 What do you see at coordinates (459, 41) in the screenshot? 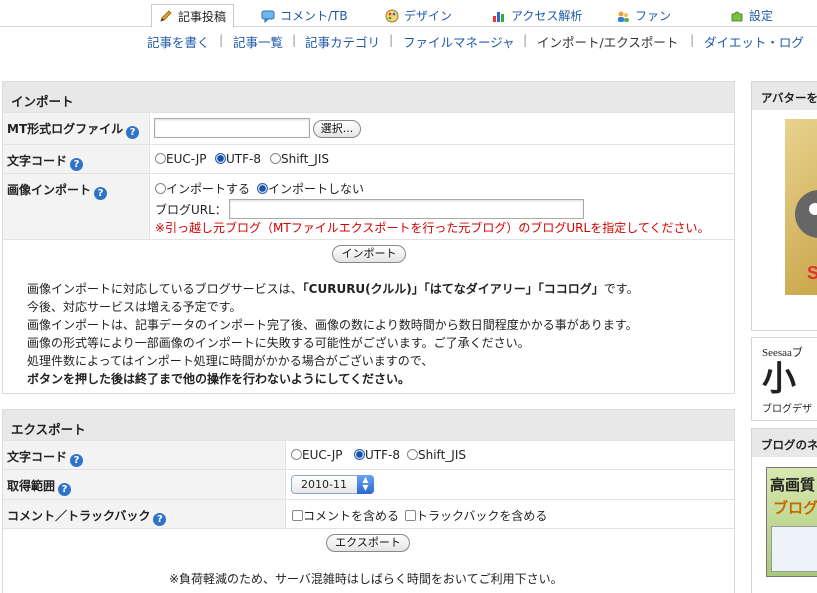
I see `subnav-file-manager: ファイルマネージャ` at bounding box center [459, 41].